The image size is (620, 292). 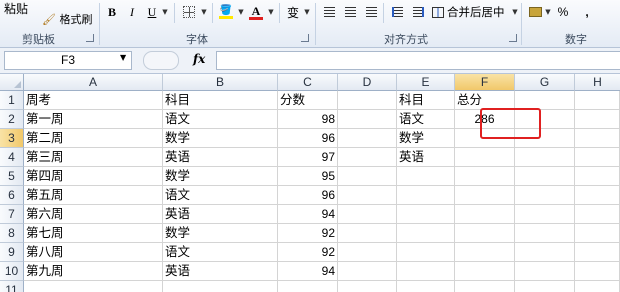 What do you see at coordinates (12, 214) in the screenshot?
I see `row-header-7: 7` at bounding box center [12, 214].